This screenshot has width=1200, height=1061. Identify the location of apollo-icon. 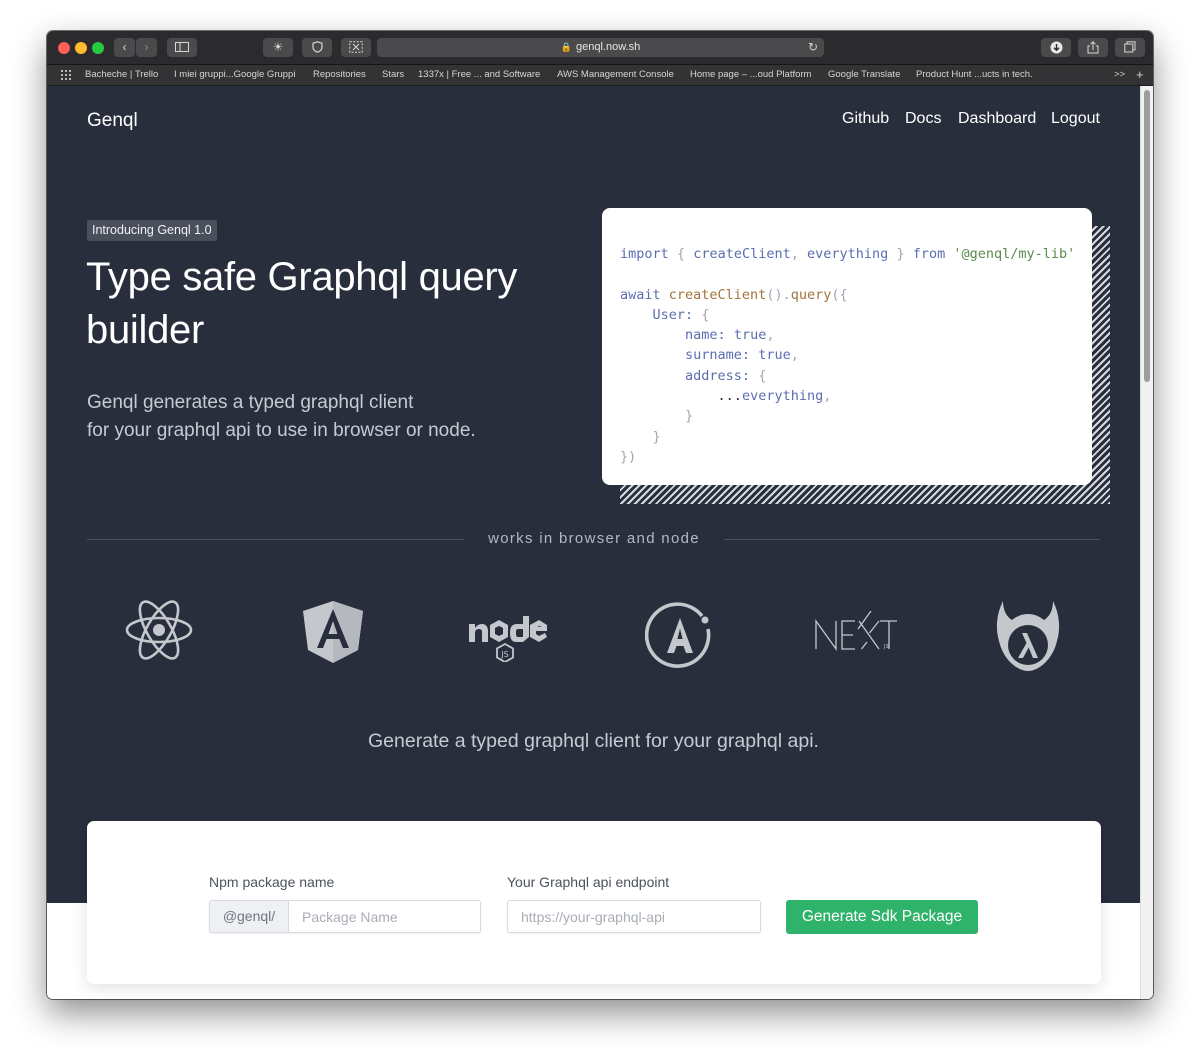
(680, 636).